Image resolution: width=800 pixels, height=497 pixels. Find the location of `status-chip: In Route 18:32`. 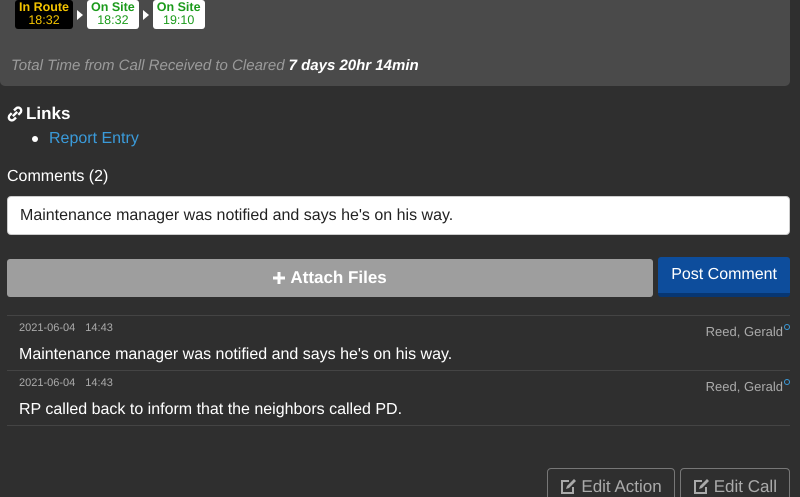

status-chip: In Route 18:32 is located at coordinates (44, 14).